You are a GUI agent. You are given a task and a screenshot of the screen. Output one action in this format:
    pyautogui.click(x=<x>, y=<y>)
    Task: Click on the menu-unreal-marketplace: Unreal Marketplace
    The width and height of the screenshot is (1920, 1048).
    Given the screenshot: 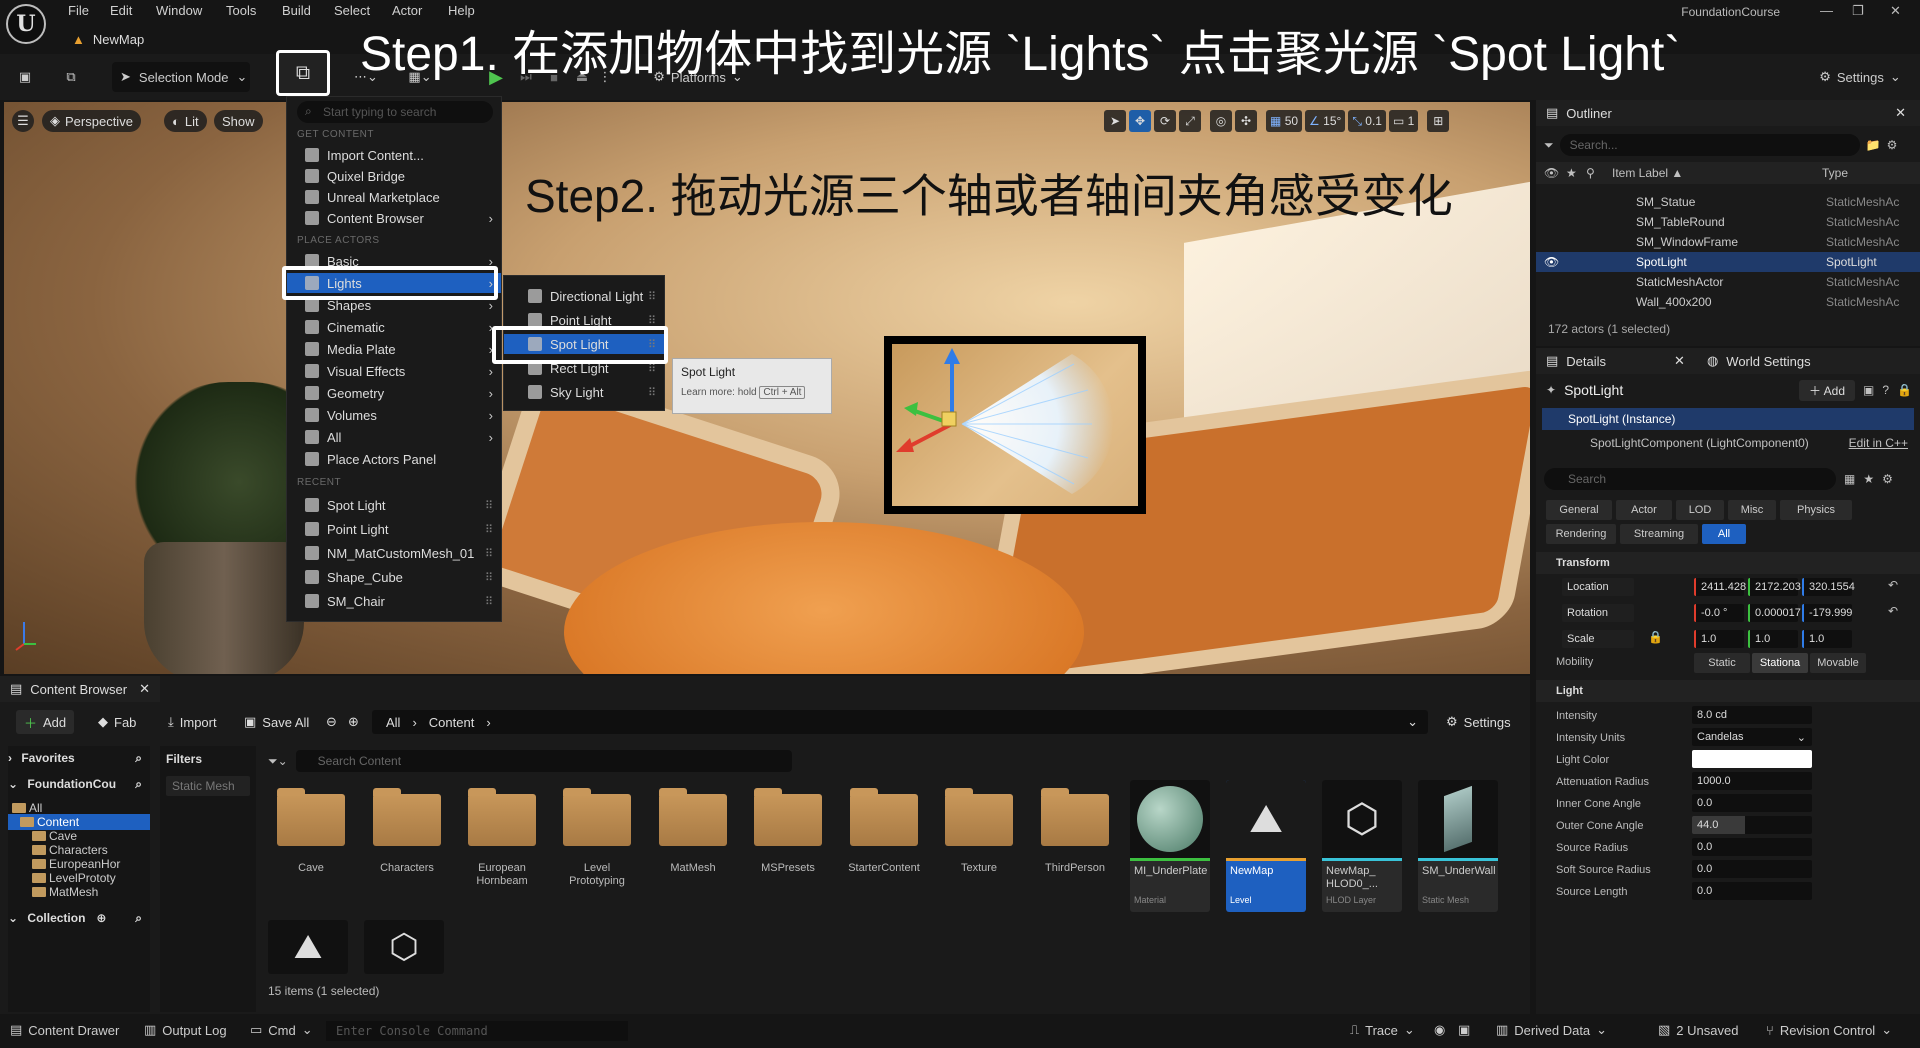 What is the action you would take?
    pyautogui.click(x=394, y=197)
    